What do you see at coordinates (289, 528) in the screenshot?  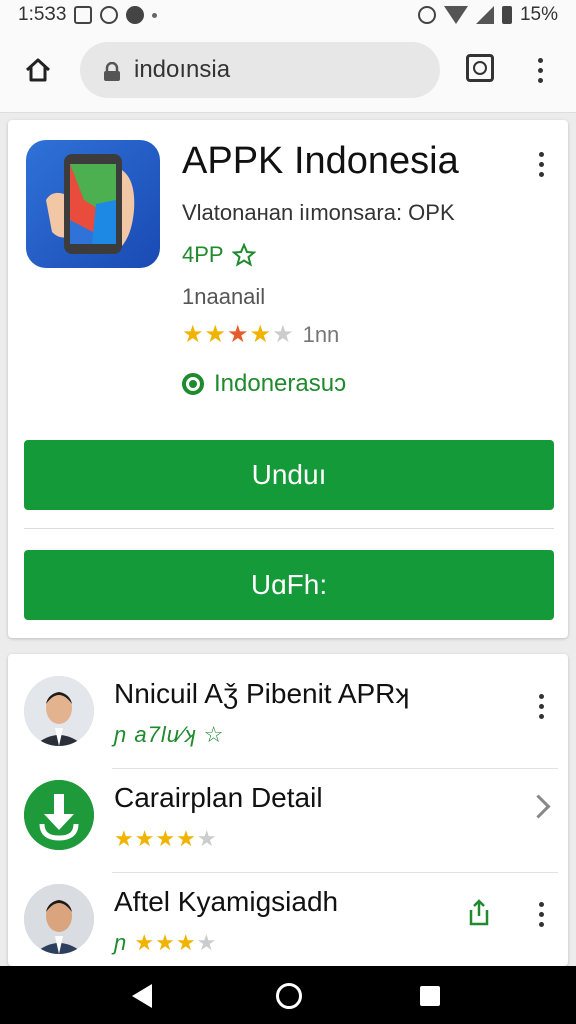 I see `divider` at bounding box center [289, 528].